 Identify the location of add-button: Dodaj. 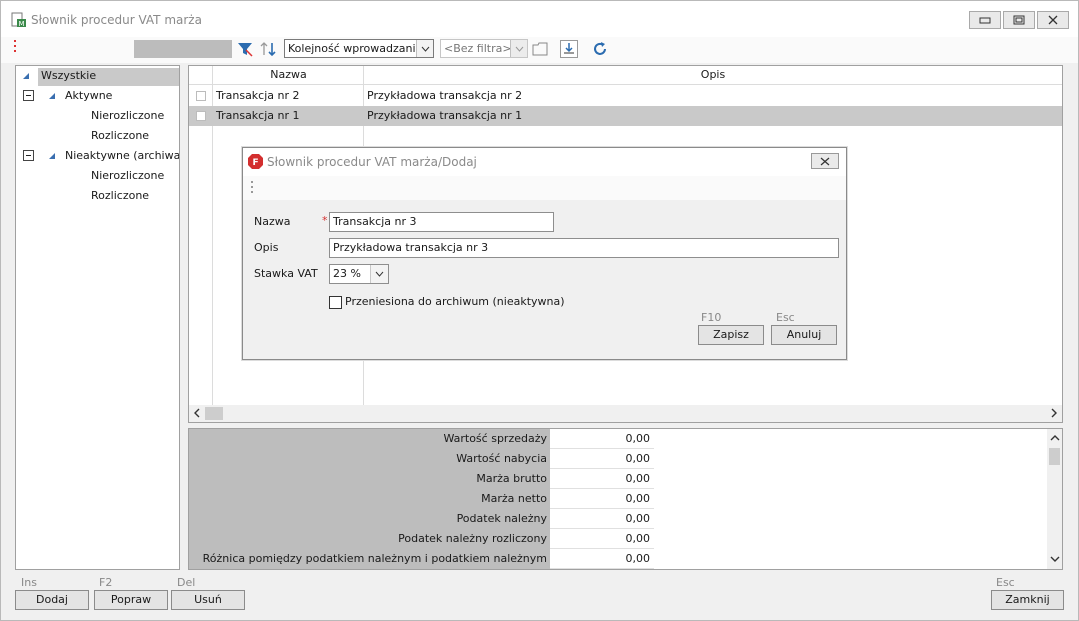
(52, 600).